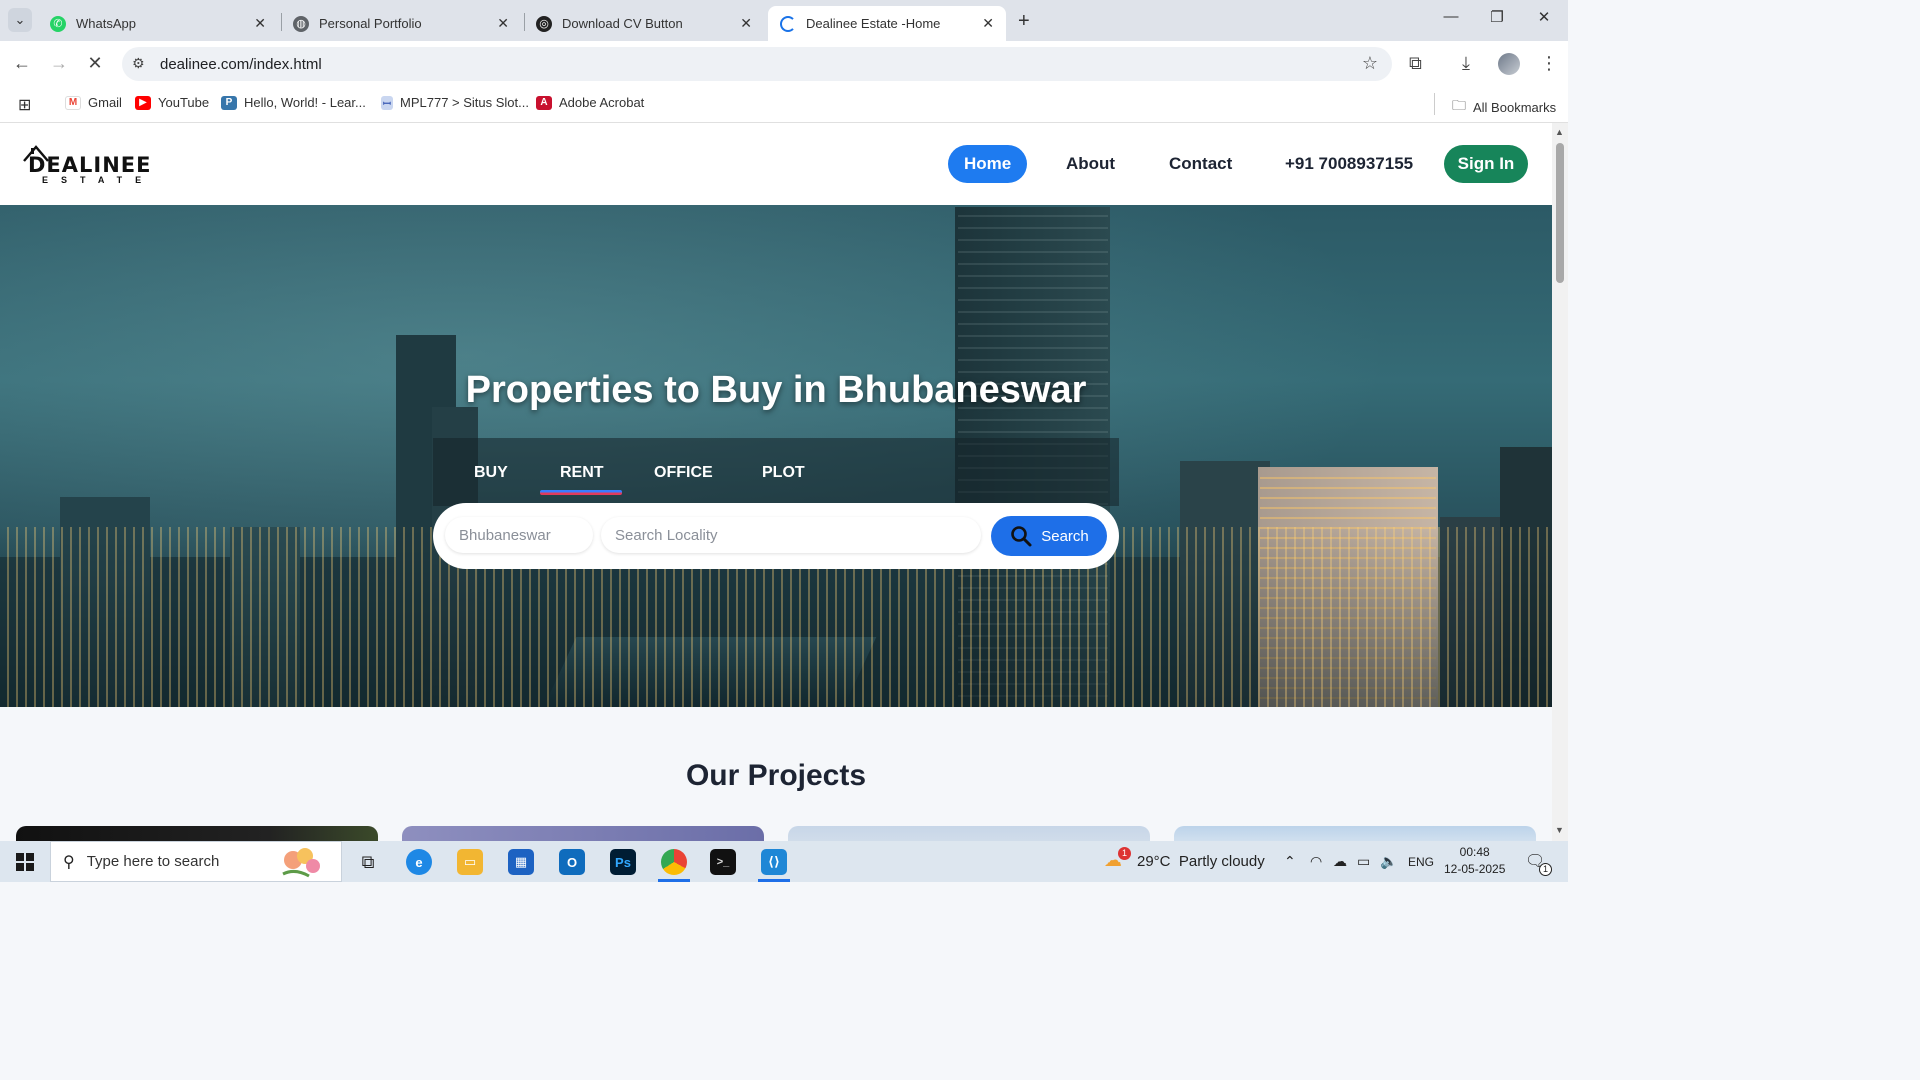 The width and height of the screenshot is (1920, 1080). What do you see at coordinates (370, 23) in the screenshot?
I see `tab-title: Personal Portfolio` at bounding box center [370, 23].